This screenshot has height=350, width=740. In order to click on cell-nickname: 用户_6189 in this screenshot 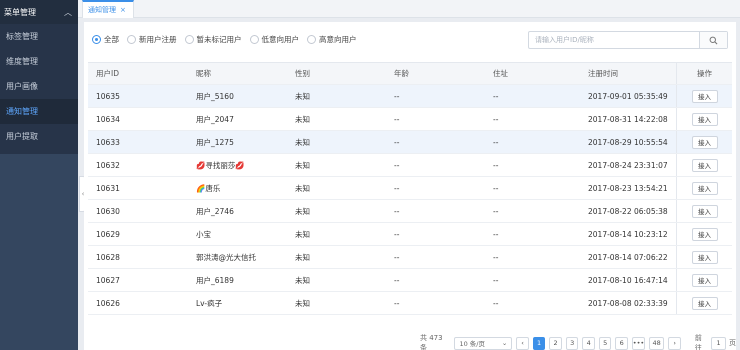, I will do `click(215, 280)`.